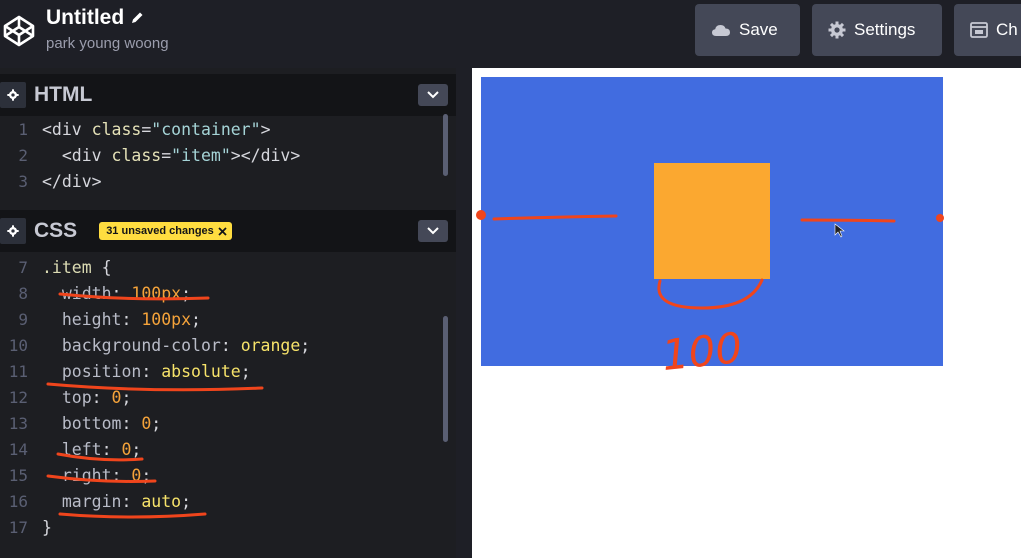 The height and width of the screenshot is (558, 1021). Describe the element at coordinates (18, 345) in the screenshot. I see `line-number: 10` at that location.